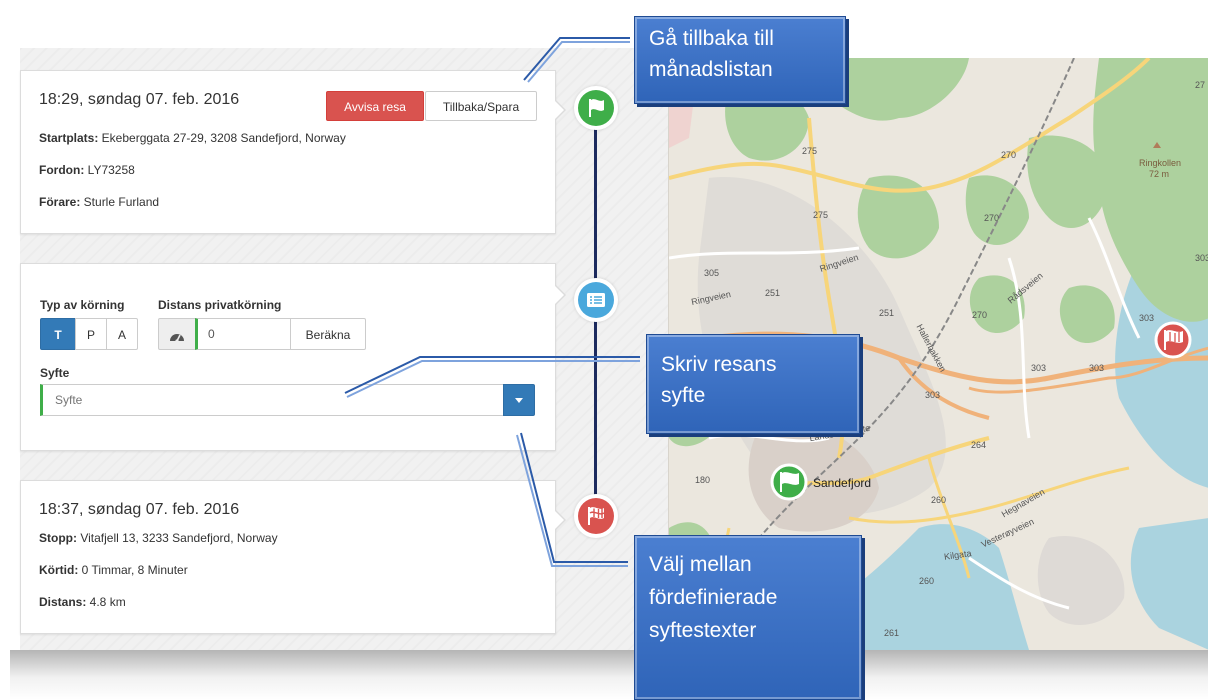 The image size is (1208, 700). Describe the element at coordinates (1200, 85) in the screenshot. I see `map-road-label: 27` at that location.